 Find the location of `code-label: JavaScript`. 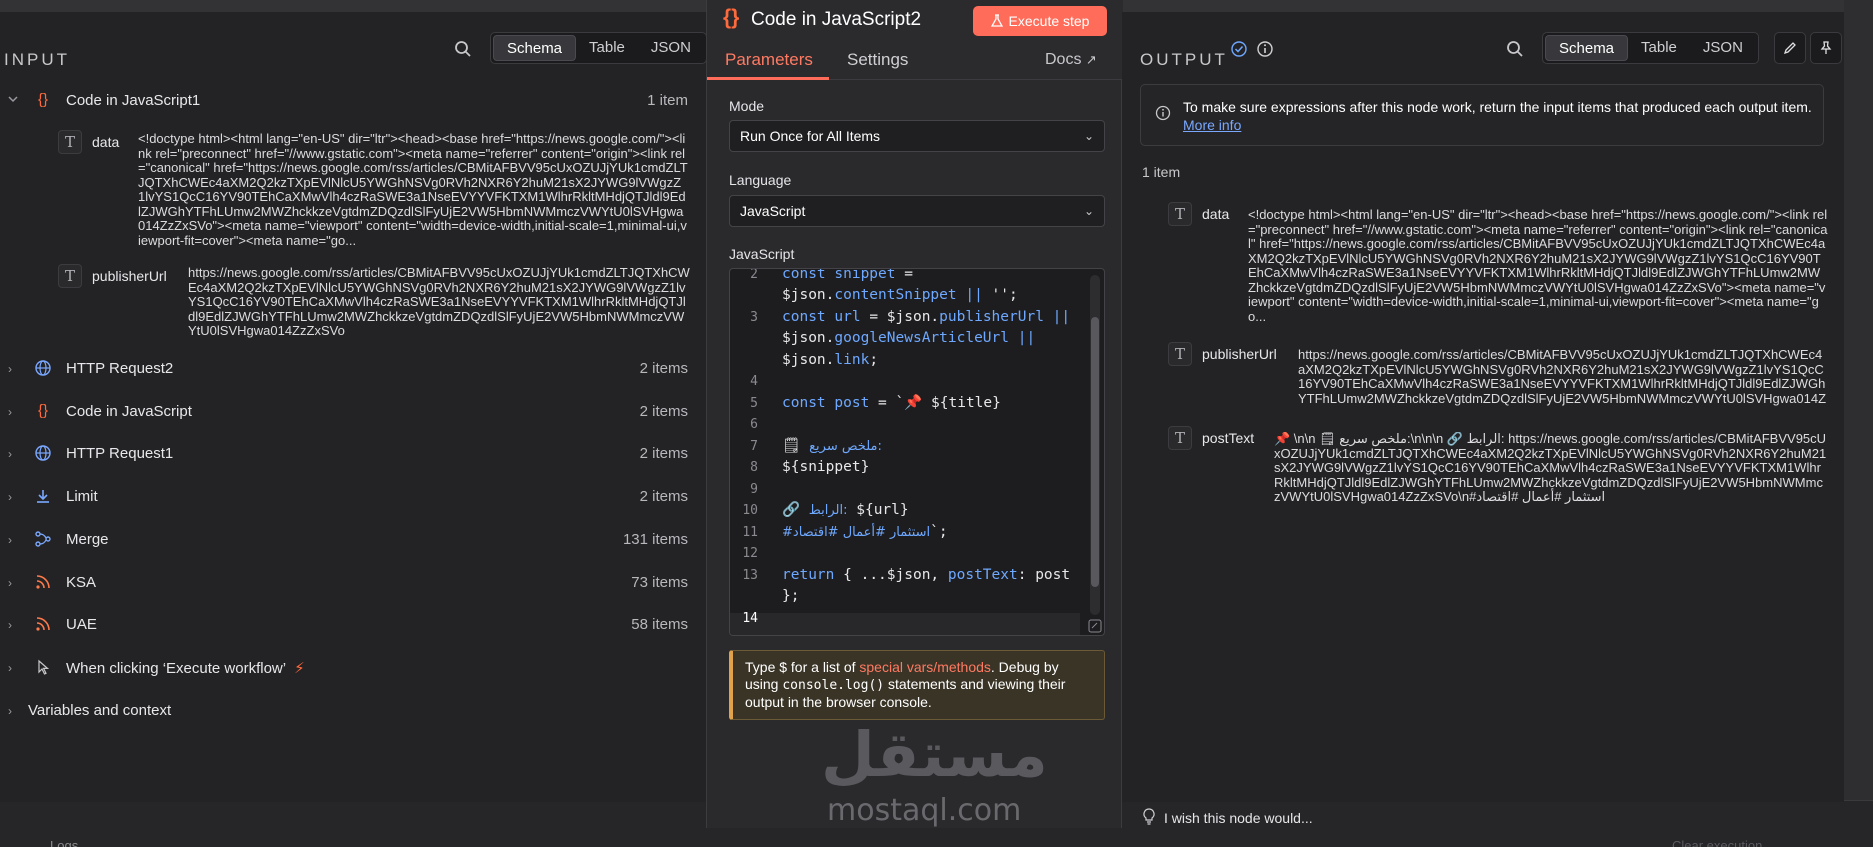

code-label: JavaScript is located at coordinates (762, 254).